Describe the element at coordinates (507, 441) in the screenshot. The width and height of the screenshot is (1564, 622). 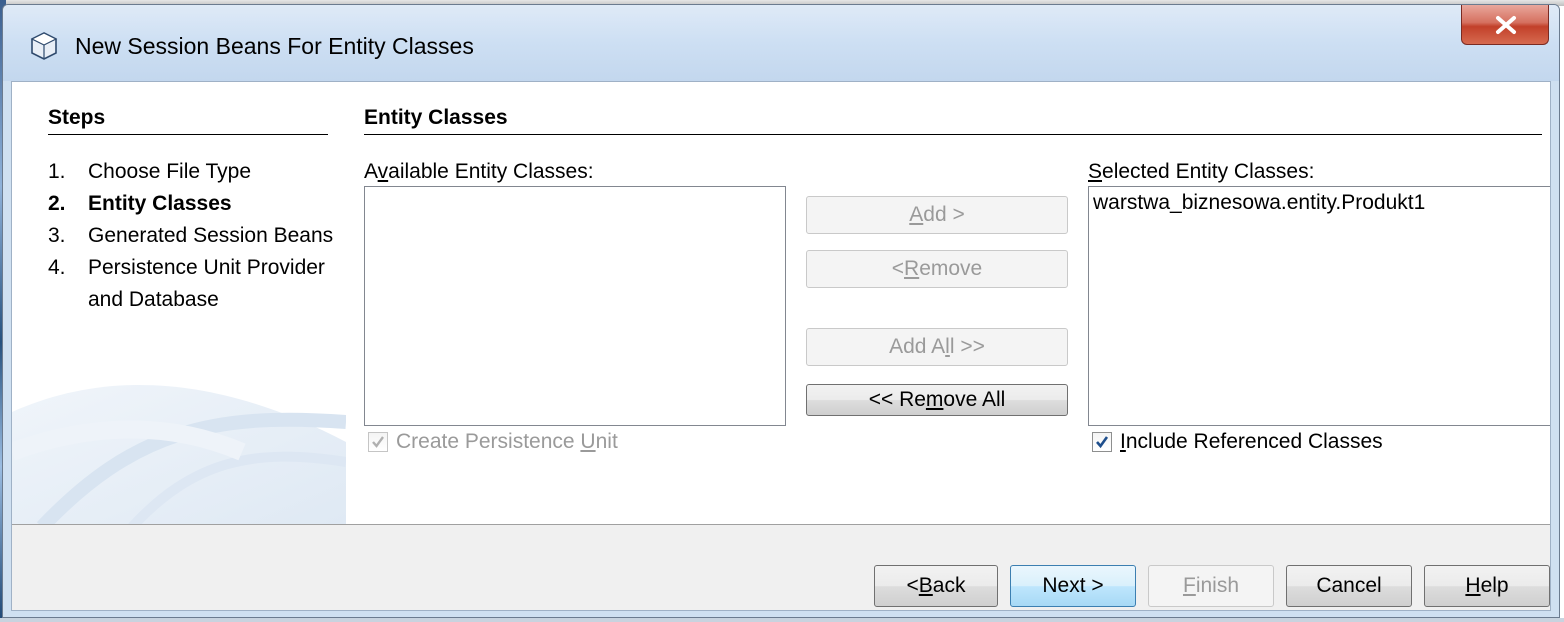
I see `checkbox-label: Create Persistence Unit` at that location.